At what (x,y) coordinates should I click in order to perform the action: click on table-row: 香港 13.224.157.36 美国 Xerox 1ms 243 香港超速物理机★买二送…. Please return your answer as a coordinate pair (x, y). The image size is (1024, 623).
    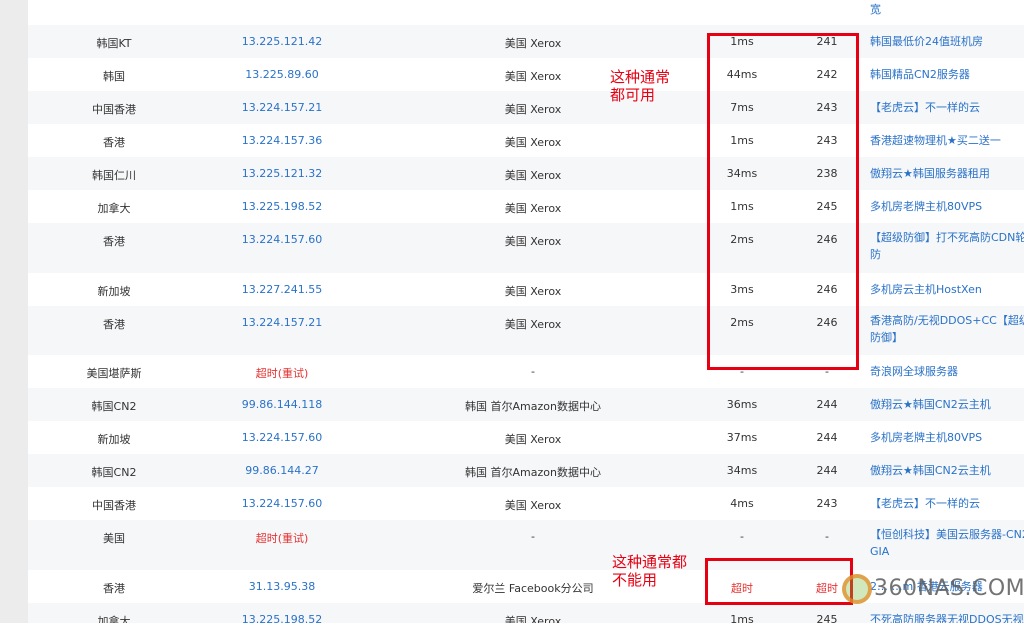
    Looking at the image, I should click on (526, 140).